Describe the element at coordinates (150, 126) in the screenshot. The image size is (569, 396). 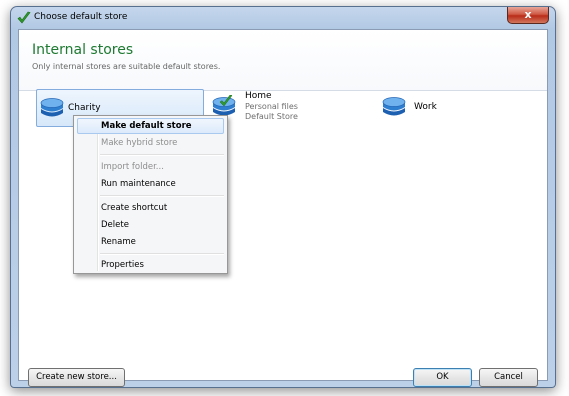
I see `menu-item-make-default-store: Make default store` at that location.